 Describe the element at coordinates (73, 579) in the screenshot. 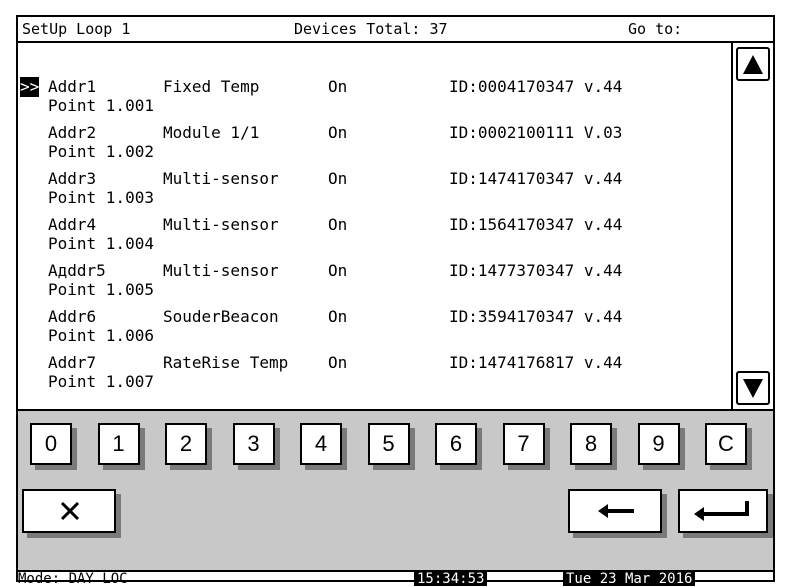

I see `mode-status: Mode: DAY LOC` at that location.